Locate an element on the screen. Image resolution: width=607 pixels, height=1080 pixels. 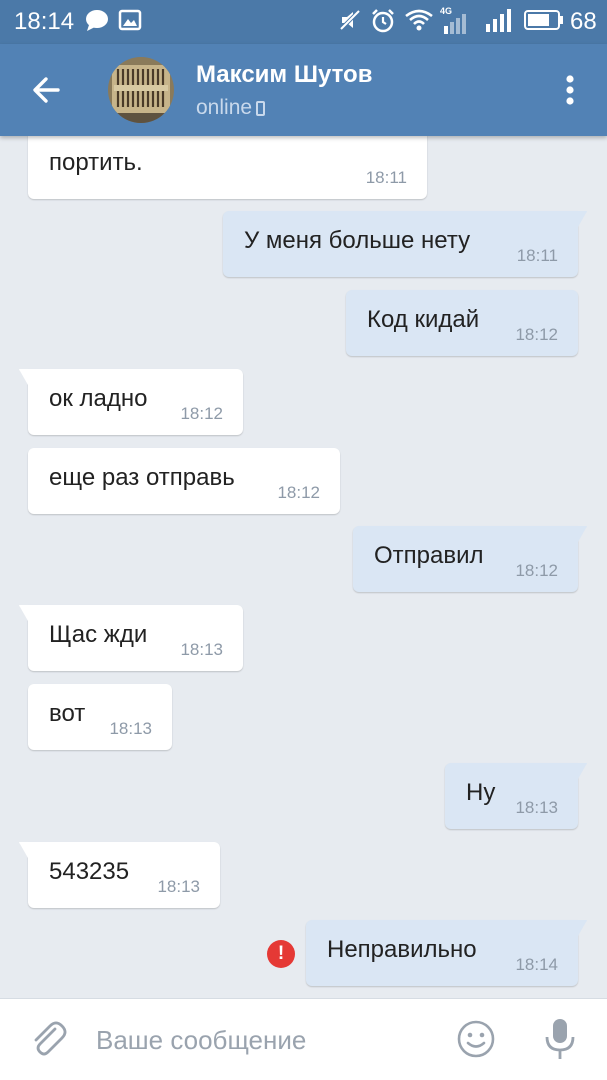
avatar is located at coordinates (141, 90).